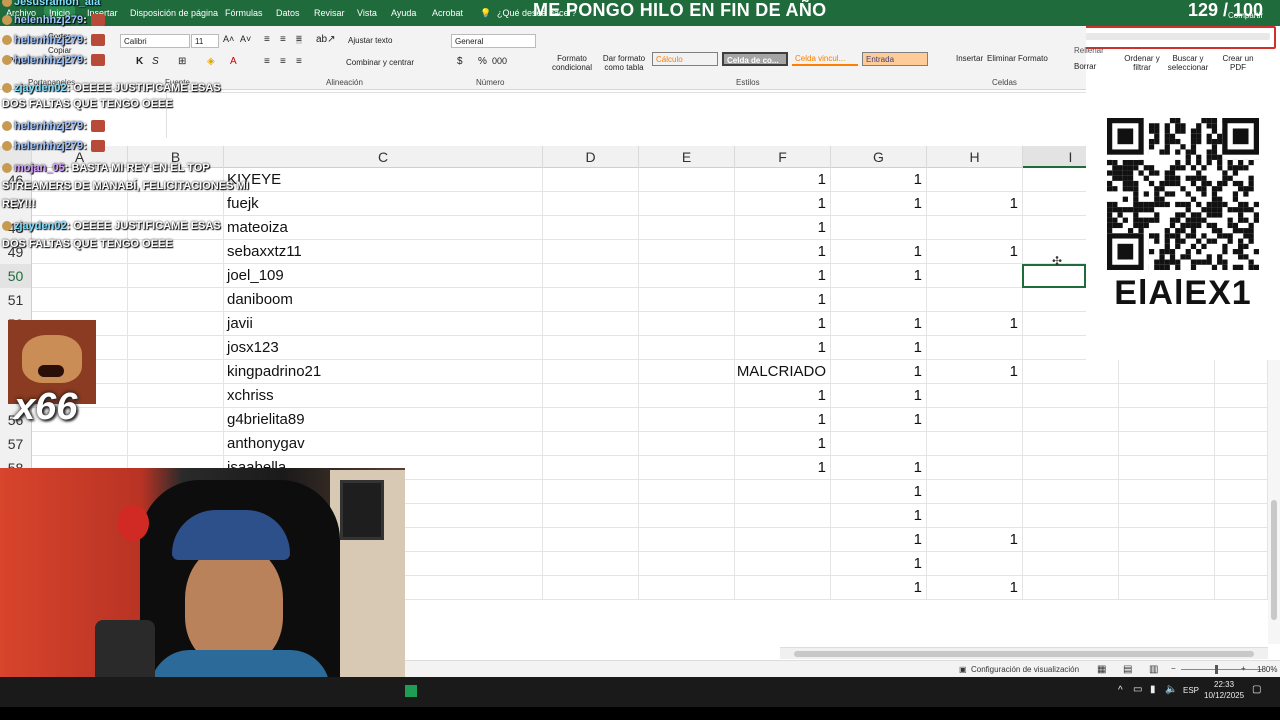 This screenshot has height=720, width=1280. I want to click on cell-c: fuejk, so click(383, 204).